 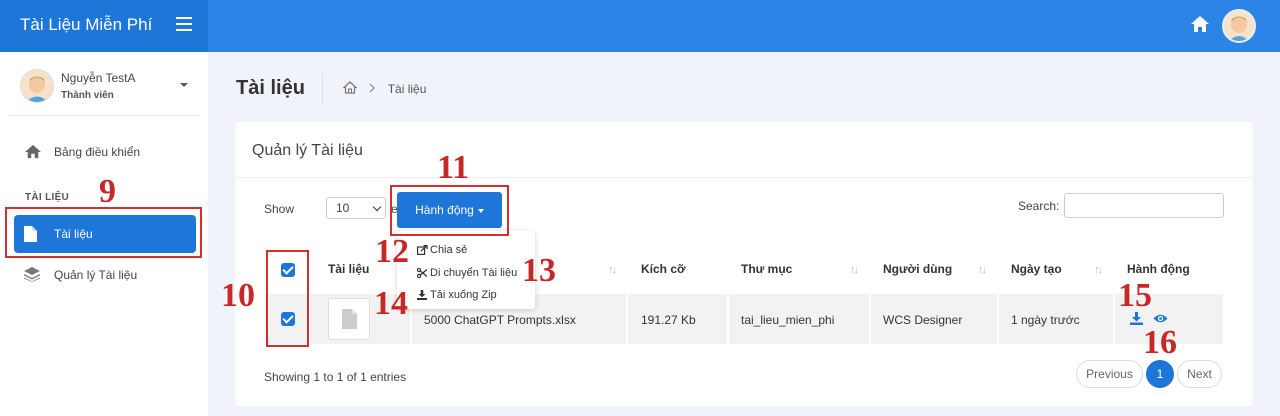 I want to click on document-date: 1 ngày trước, so click(x=1045, y=320).